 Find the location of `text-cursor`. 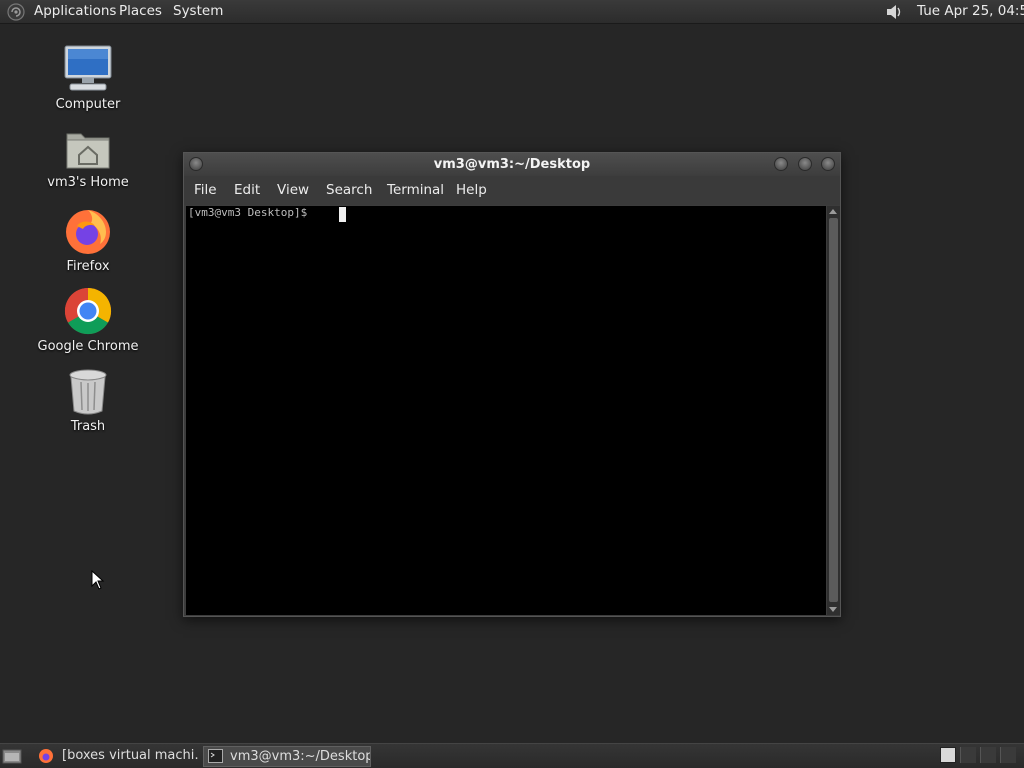

text-cursor is located at coordinates (342, 214).